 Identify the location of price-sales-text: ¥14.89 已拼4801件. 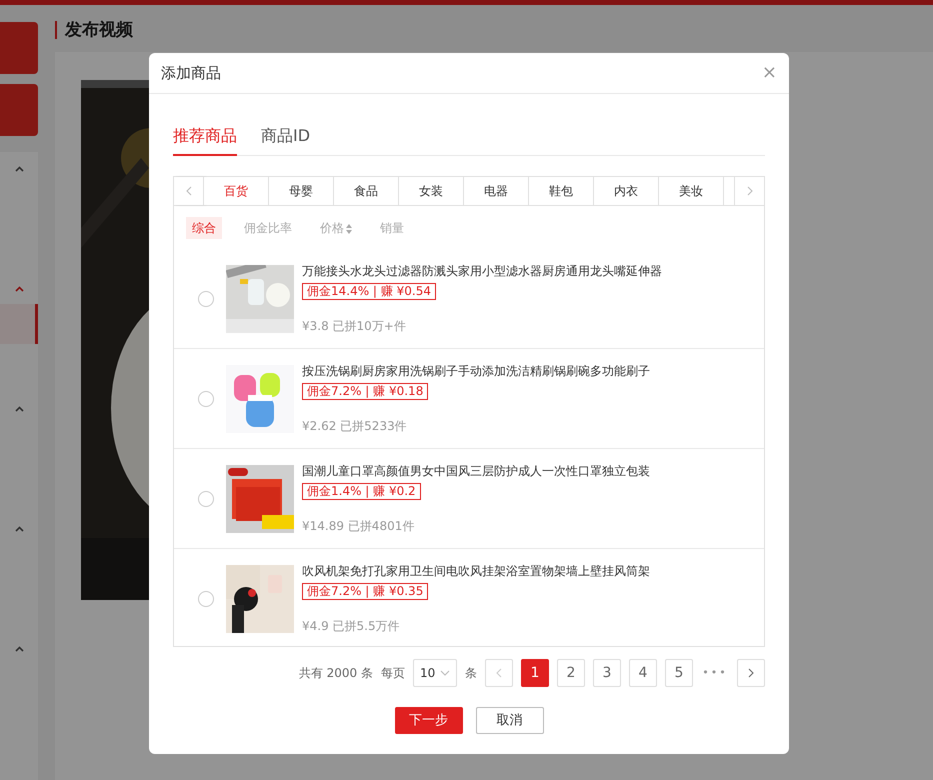
(358, 526).